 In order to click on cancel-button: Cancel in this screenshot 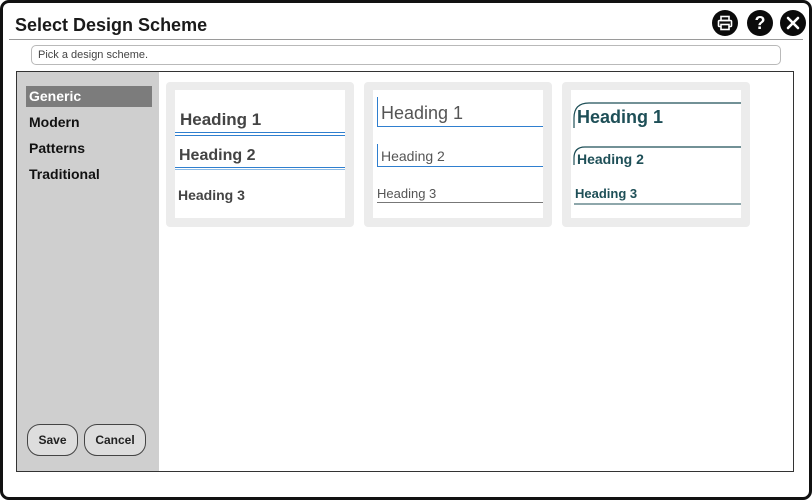, I will do `click(115, 440)`.